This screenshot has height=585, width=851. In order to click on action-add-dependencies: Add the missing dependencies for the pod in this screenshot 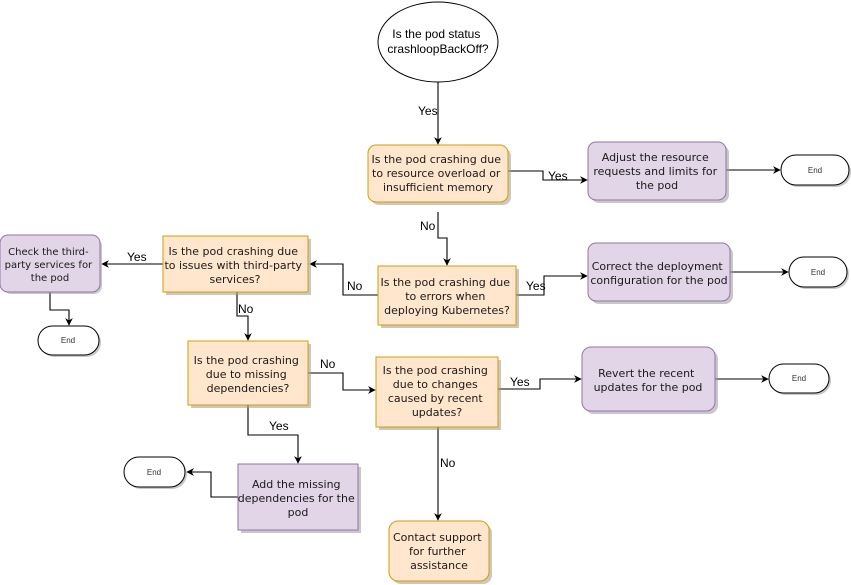, I will do `click(299, 498)`.